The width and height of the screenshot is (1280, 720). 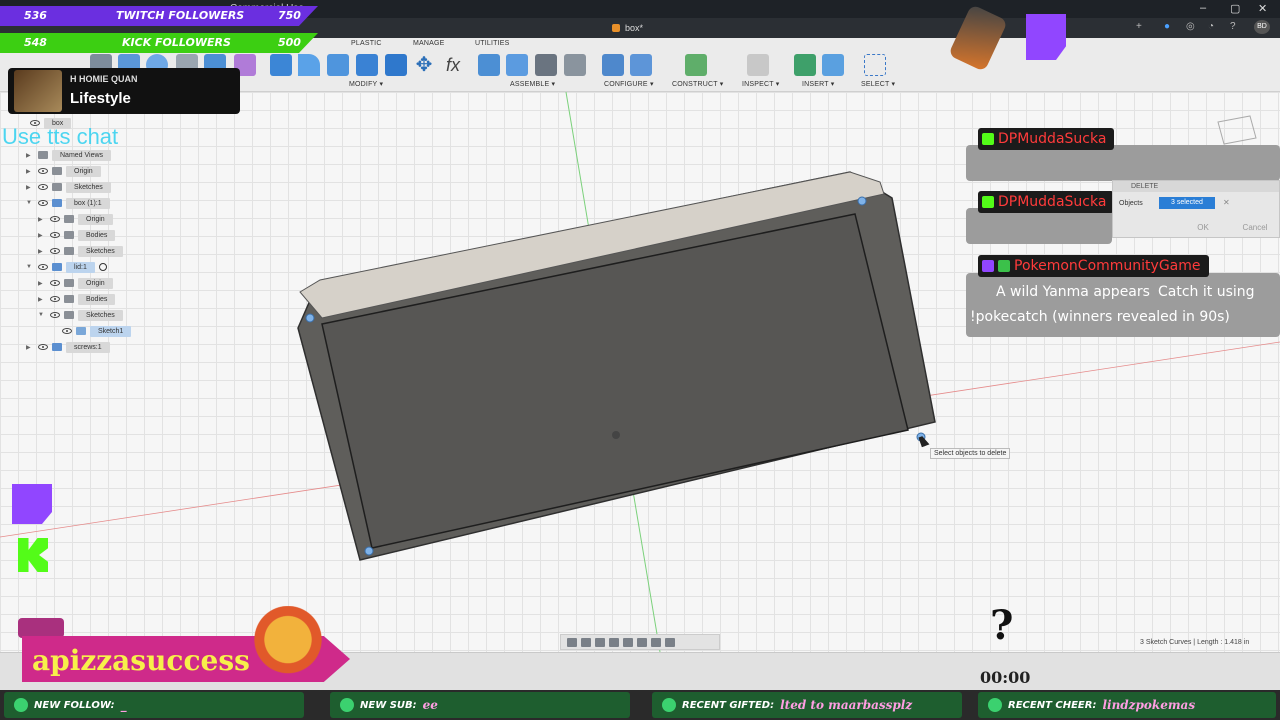 What do you see at coordinates (758, 65) in the screenshot?
I see `measure-icon` at bounding box center [758, 65].